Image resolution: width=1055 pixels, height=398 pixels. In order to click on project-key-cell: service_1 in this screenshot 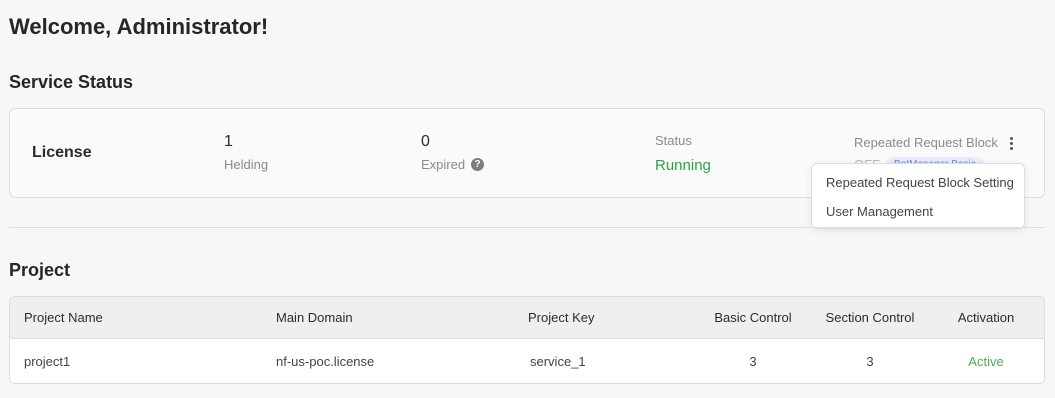, I will do `click(558, 361)`.